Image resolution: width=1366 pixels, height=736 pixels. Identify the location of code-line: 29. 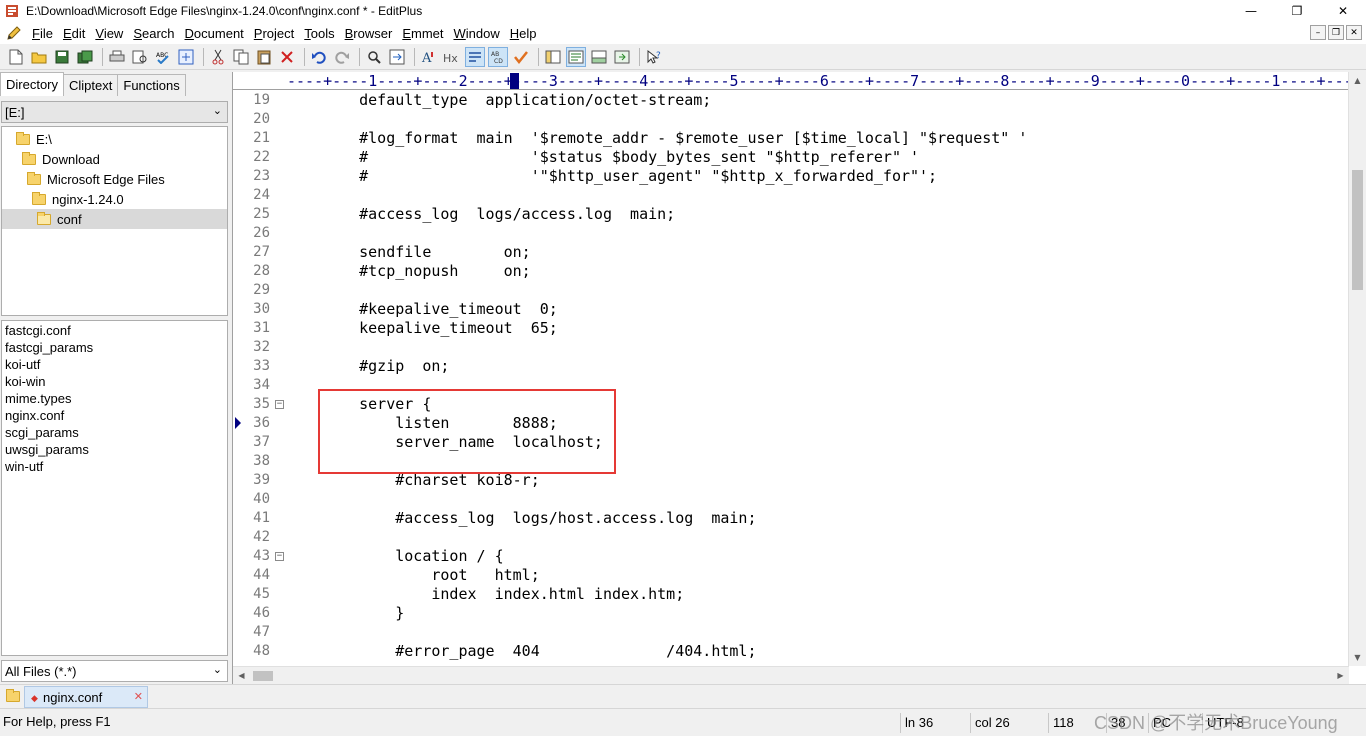
(791, 290).